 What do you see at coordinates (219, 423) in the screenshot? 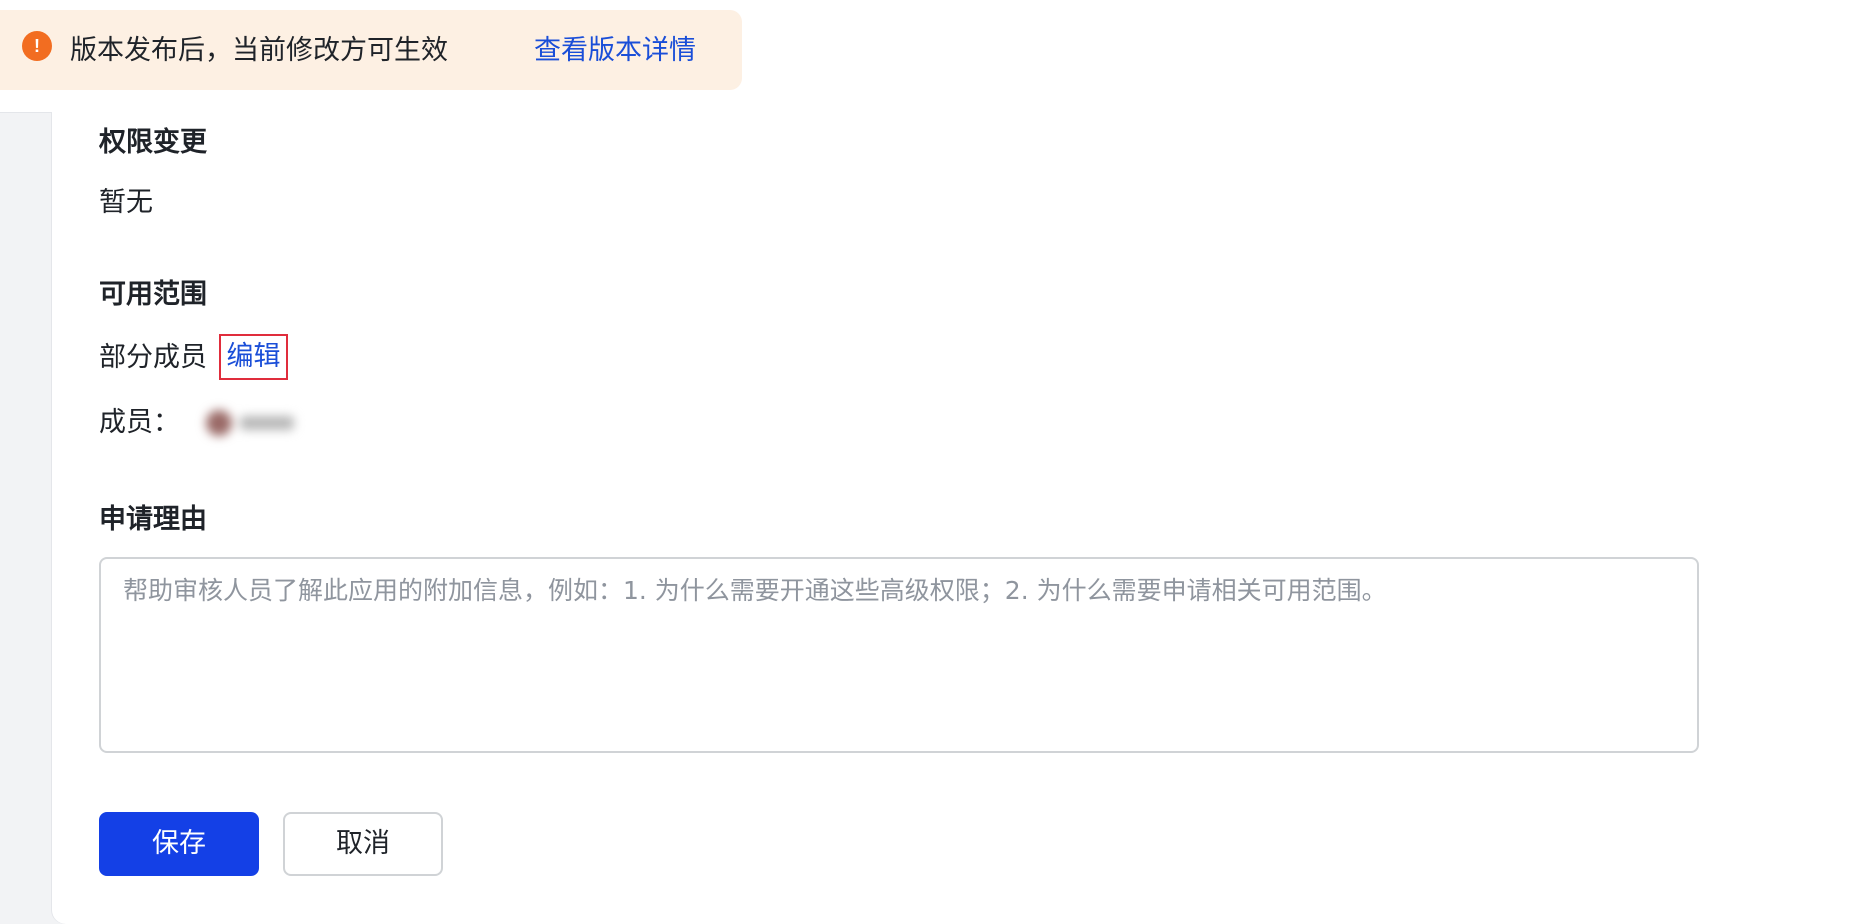
I see `avatar` at bounding box center [219, 423].